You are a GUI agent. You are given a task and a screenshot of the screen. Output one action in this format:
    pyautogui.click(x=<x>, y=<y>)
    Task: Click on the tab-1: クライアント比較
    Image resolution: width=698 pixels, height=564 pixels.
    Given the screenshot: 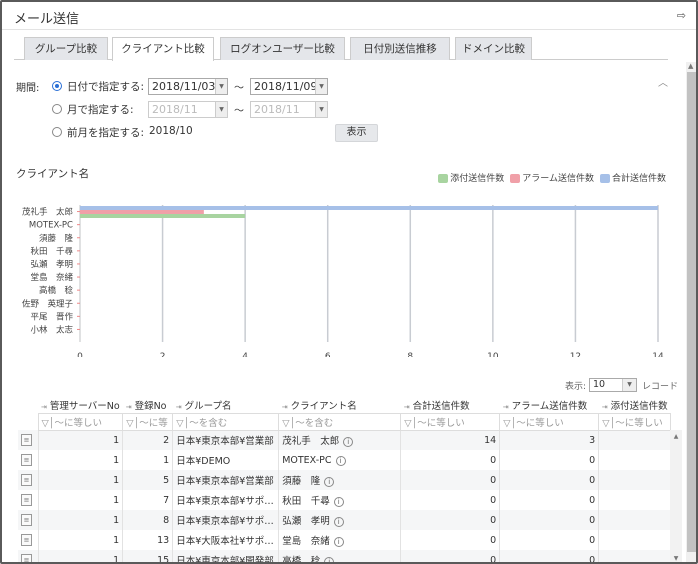 What is the action you would take?
    pyautogui.click(x=163, y=49)
    